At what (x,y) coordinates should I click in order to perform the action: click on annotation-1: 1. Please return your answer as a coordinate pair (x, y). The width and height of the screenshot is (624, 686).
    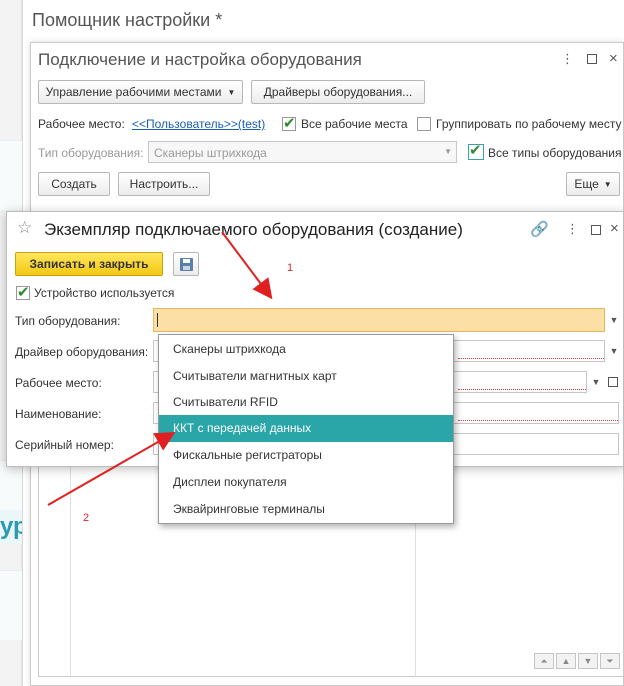
    Looking at the image, I should click on (290, 268).